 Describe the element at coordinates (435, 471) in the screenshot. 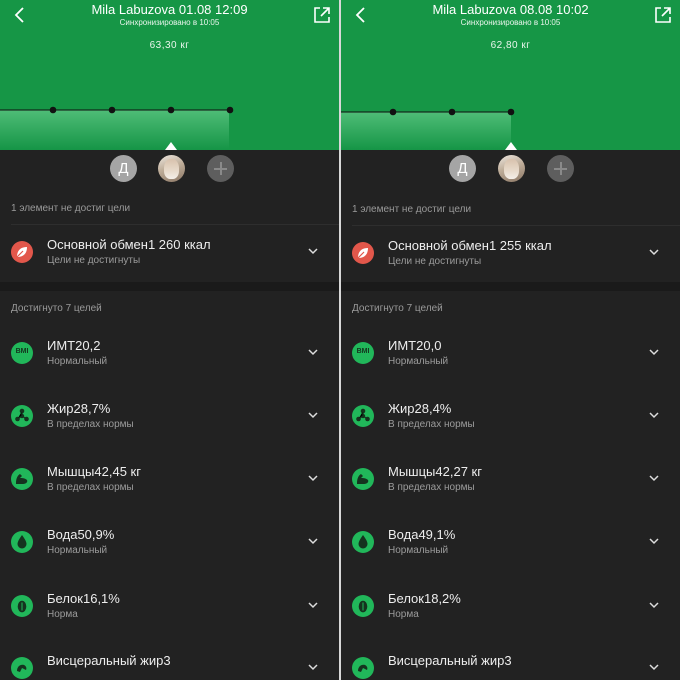

I see `metric-title: Мышцы42,27 кг` at that location.